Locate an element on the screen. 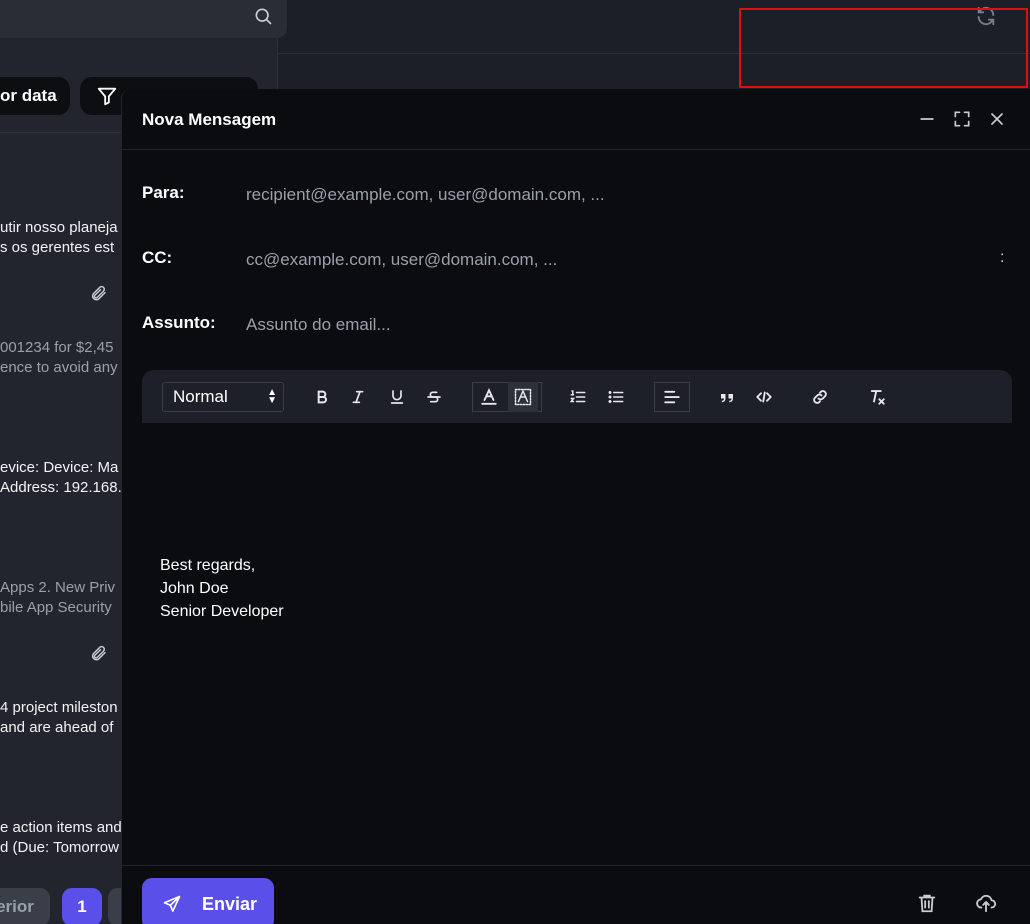  close-icon is located at coordinates (997, 119).